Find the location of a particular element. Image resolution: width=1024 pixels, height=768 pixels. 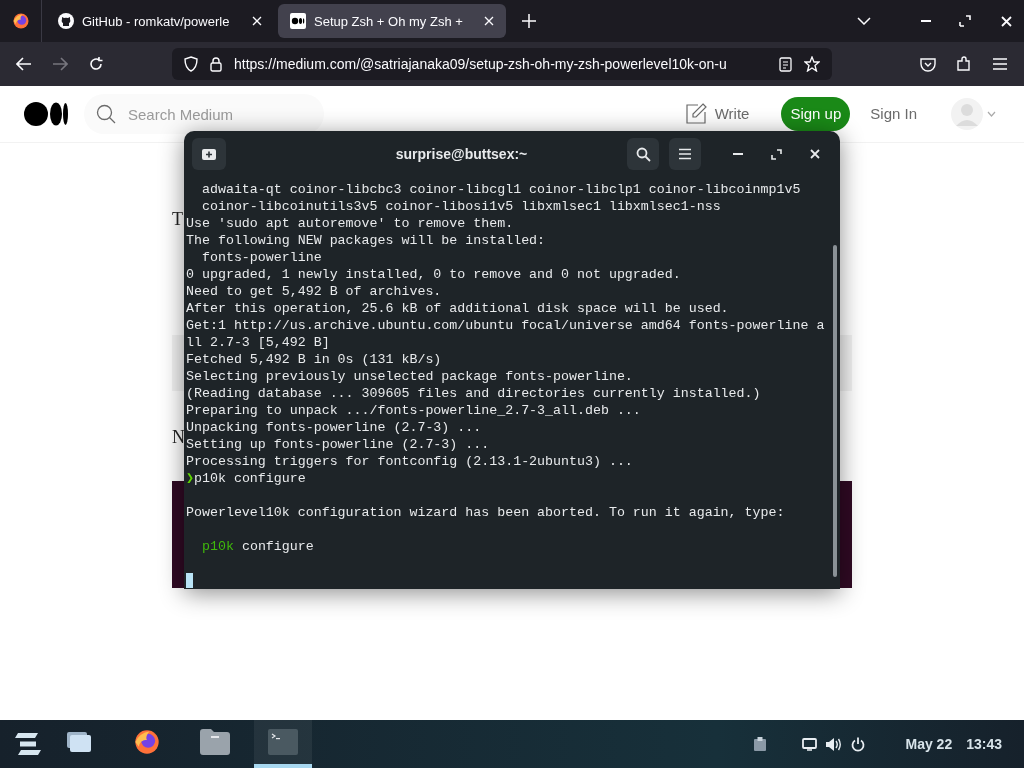

reader-view-icon is located at coordinates (785, 64).